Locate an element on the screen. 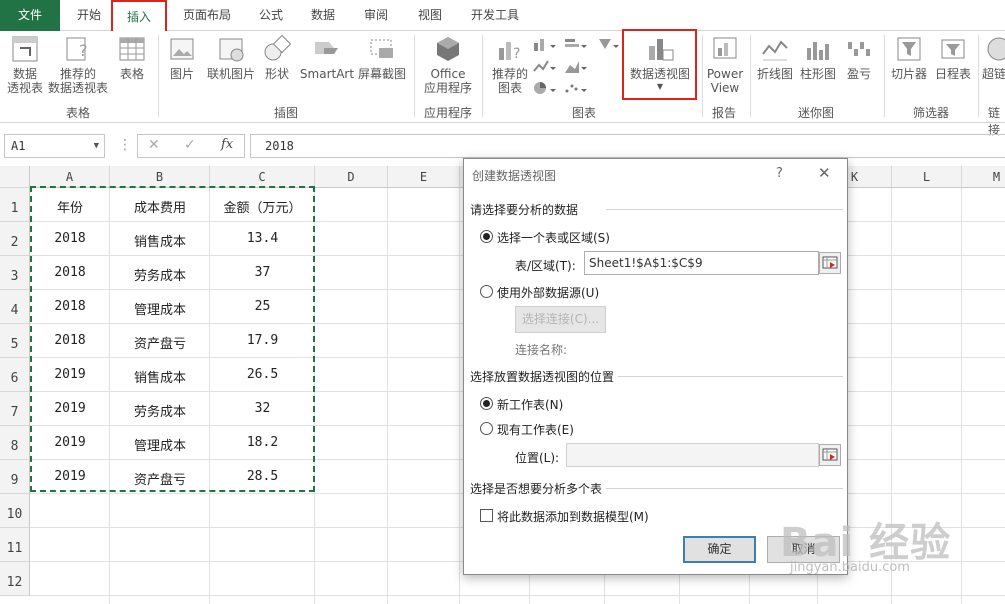 This screenshot has height=604, width=1005. shapes-button: 形状 is located at coordinates (277, 57).